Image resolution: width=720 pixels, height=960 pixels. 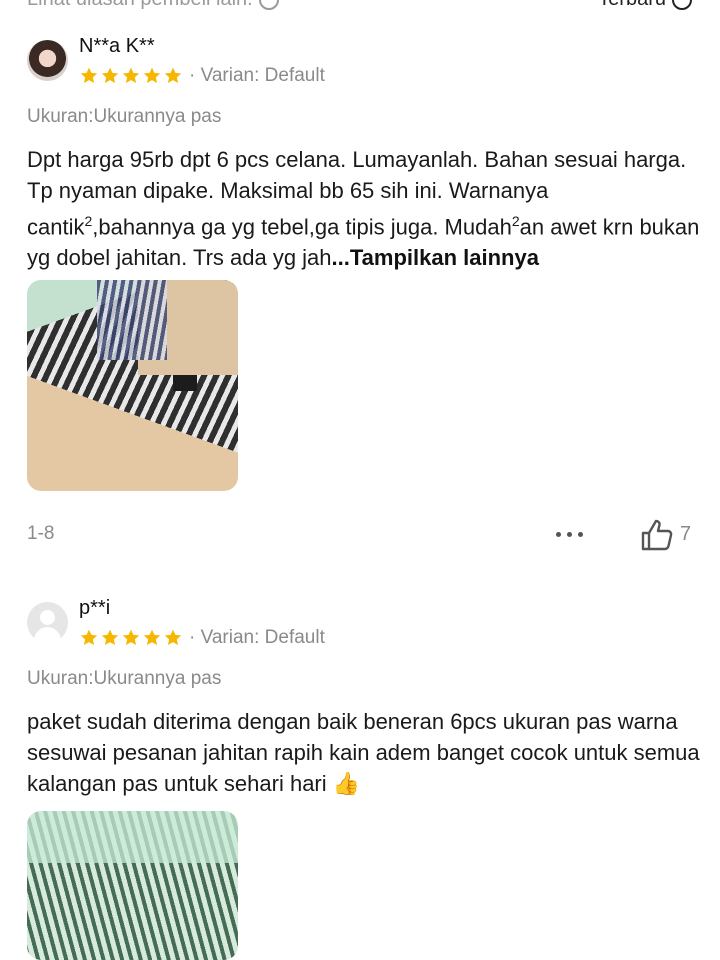 What do you see at coordinates (95, 608) in the screenshot?
I see `reviewer-name: p**i` at bounding box center [95, 608].